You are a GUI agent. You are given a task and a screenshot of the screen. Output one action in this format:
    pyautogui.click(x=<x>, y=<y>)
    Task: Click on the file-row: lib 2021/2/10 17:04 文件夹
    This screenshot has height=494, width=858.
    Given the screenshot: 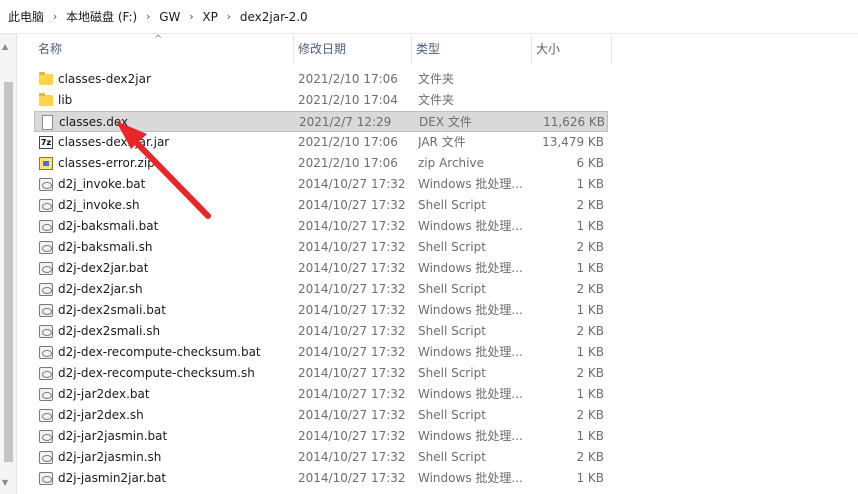 What is the action you would take?
    pyautogui.click(x=321, y=100)
    